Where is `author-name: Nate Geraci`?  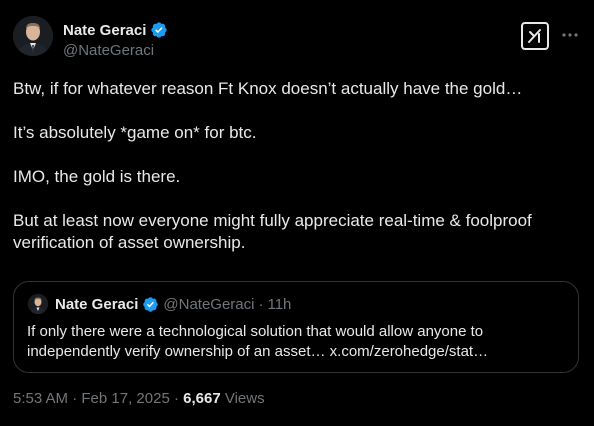
author-name: Nate Geraci is located at coordinates (104, 30).